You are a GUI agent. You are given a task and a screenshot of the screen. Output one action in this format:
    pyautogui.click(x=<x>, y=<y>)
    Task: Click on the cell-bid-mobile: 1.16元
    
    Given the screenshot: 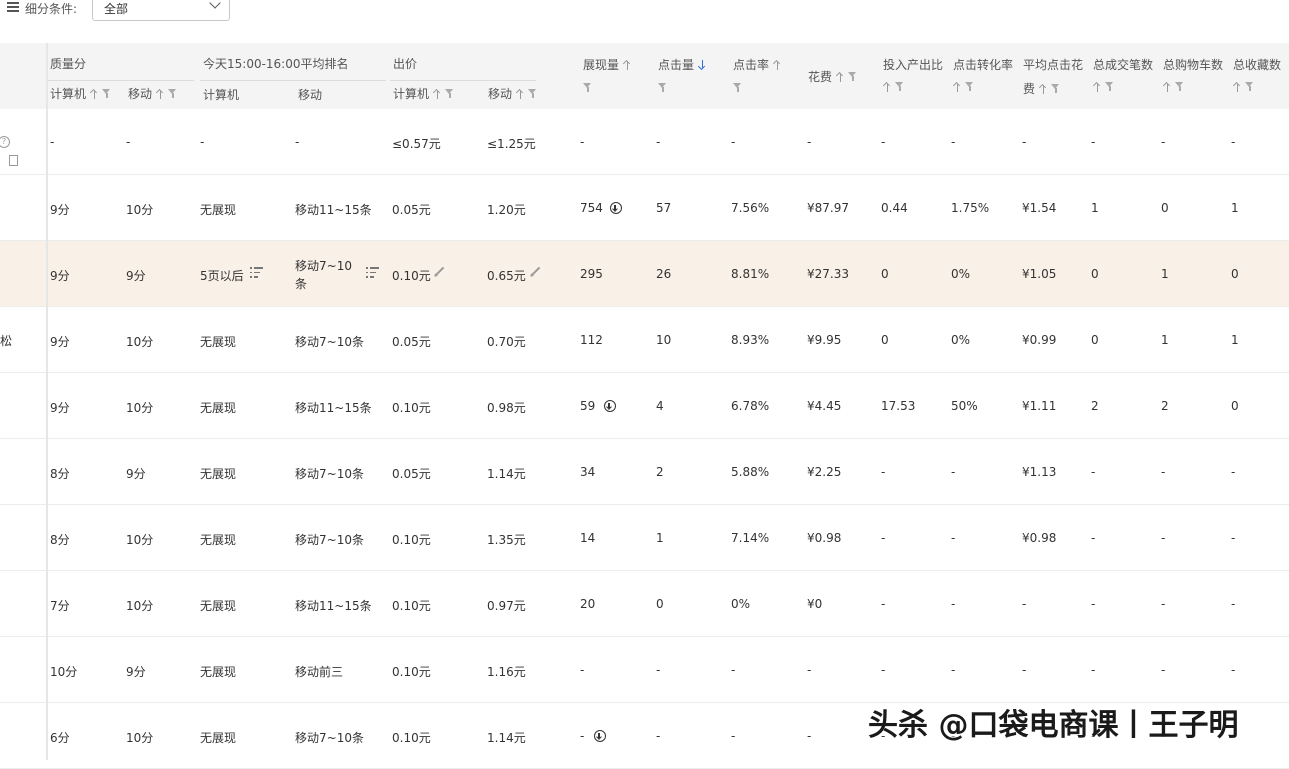 What is the action you would take?
    pyautogui.click(x=506, y=671)
    